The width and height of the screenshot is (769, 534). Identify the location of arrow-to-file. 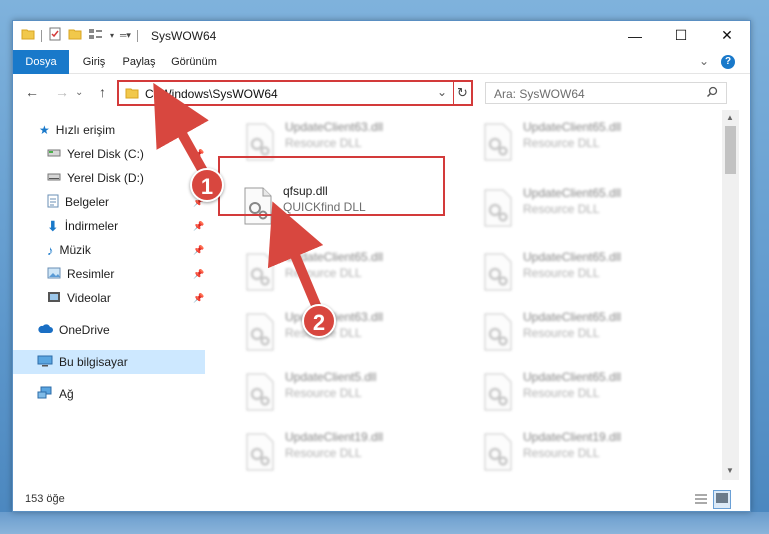
(295, 256).